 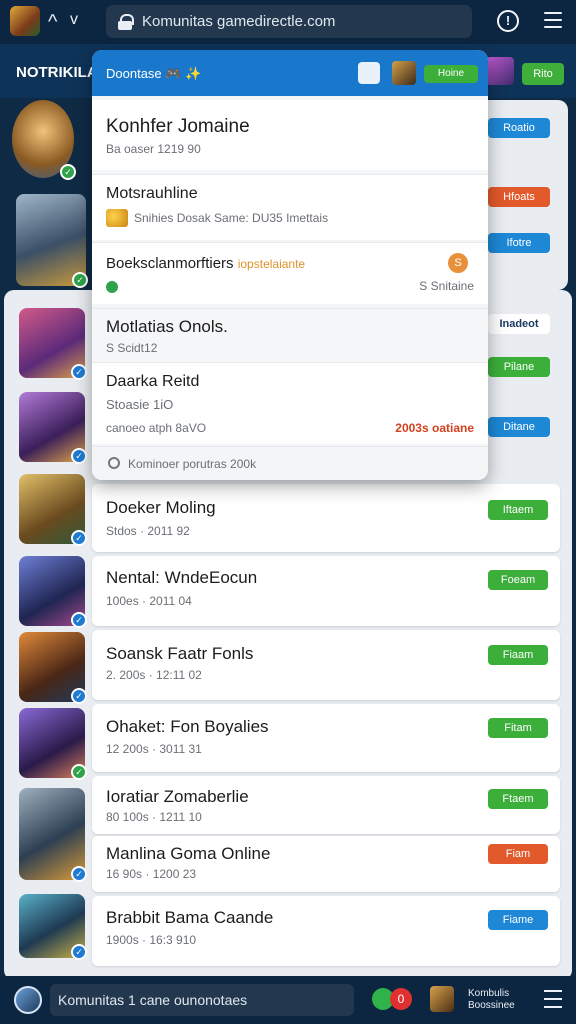 What do you see at coordinates (114, 463) in the screenshot?
I see `search-icon` at bounding box center [114, 463].